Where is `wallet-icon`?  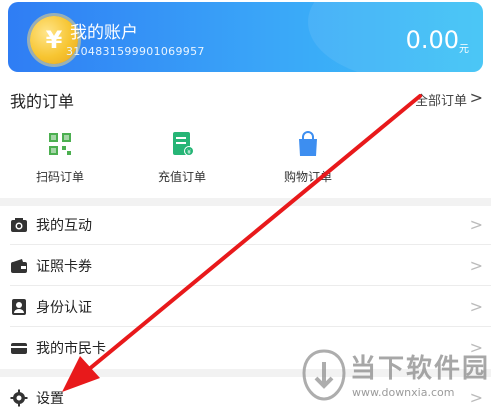
wallet-icon is located at coordinates (19, 266).